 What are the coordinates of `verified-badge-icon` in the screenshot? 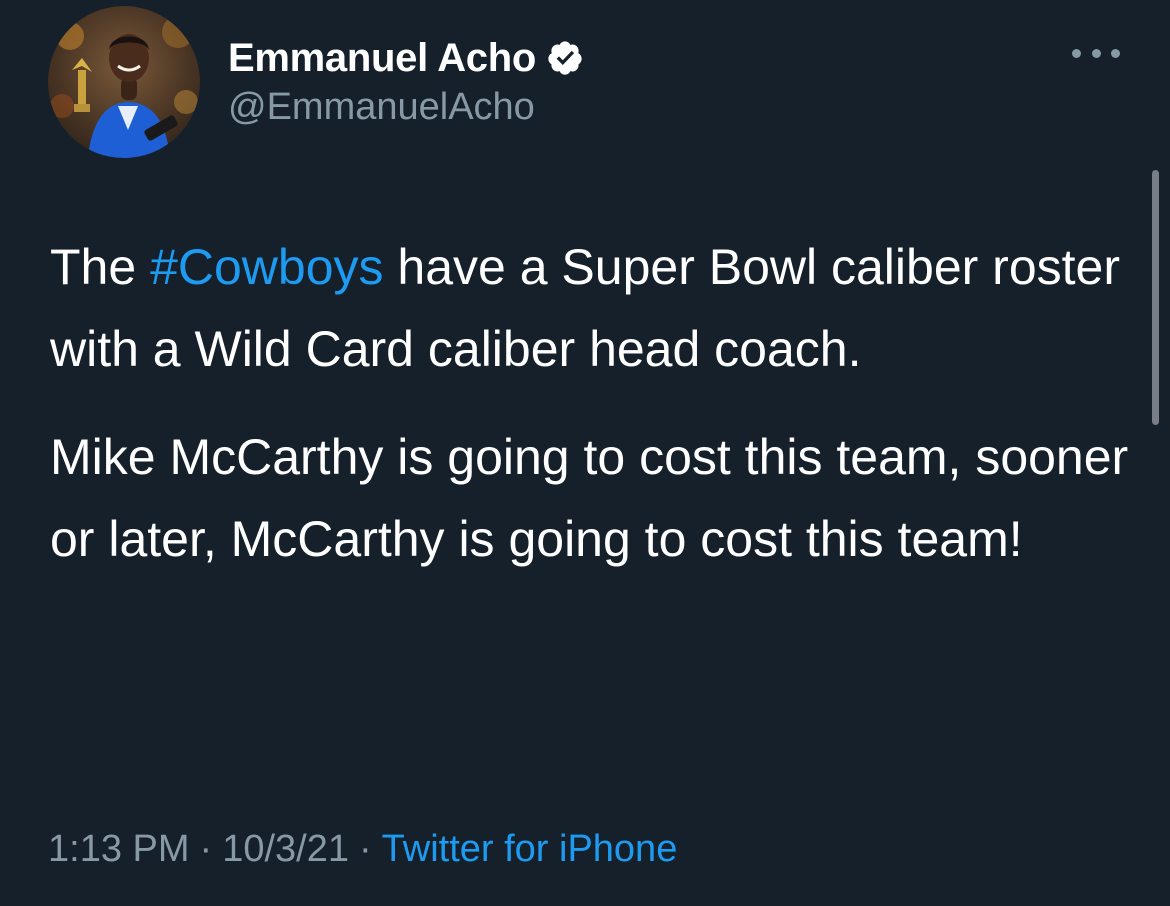 It's located at (565, 58).